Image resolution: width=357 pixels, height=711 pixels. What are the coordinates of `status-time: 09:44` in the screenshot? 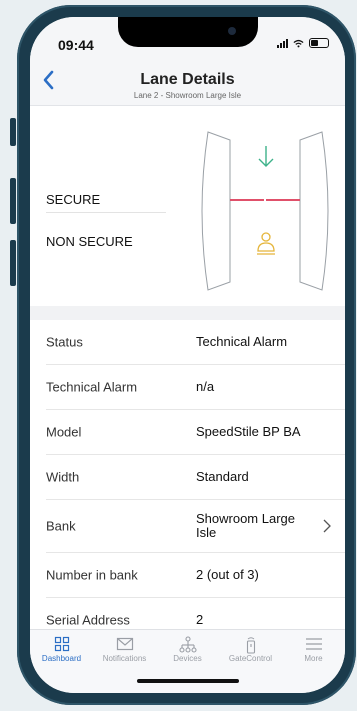 It's located at (76, 45).